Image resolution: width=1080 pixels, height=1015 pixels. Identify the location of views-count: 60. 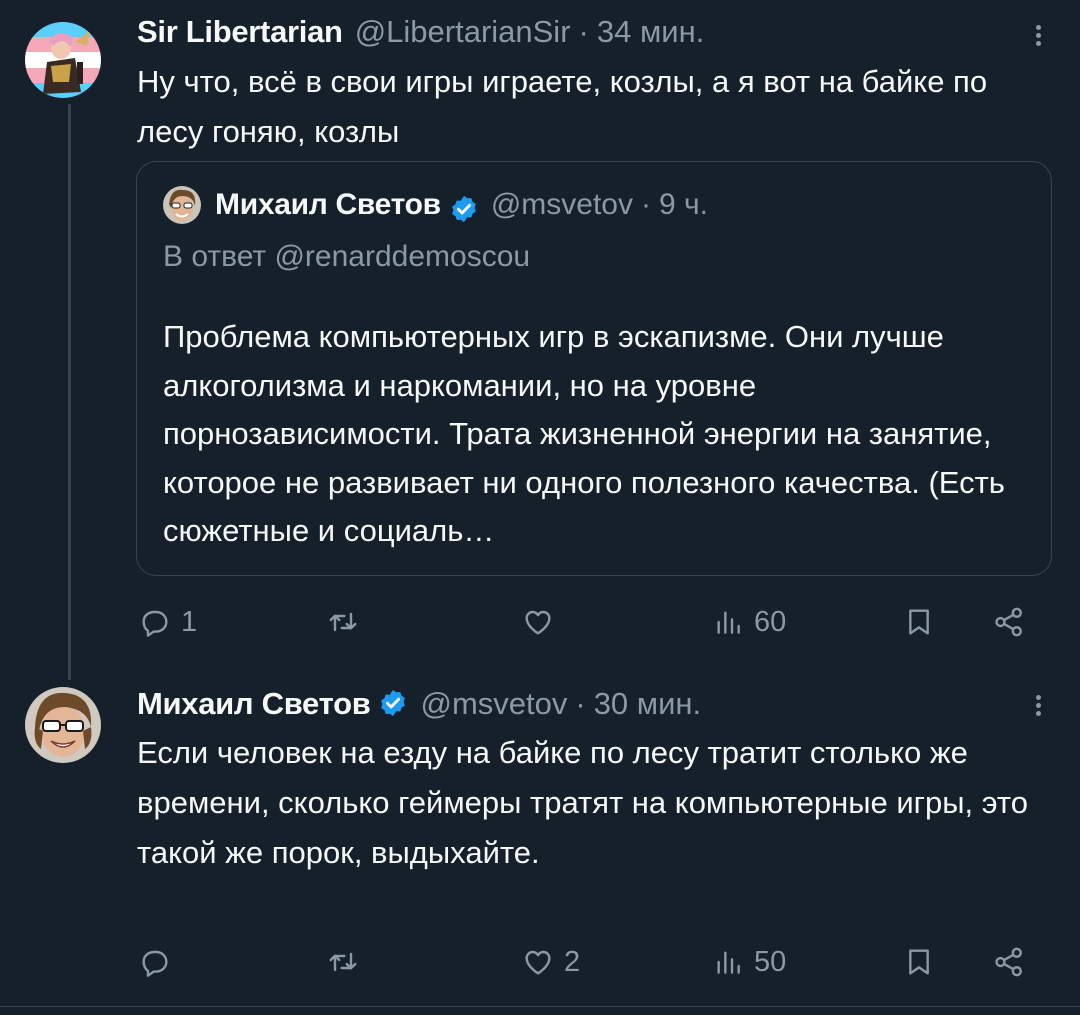
(770, 621).